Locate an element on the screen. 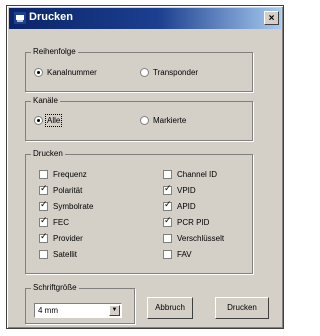  checkbox-vpid-label: VPID is located at coordinates (186, 190).